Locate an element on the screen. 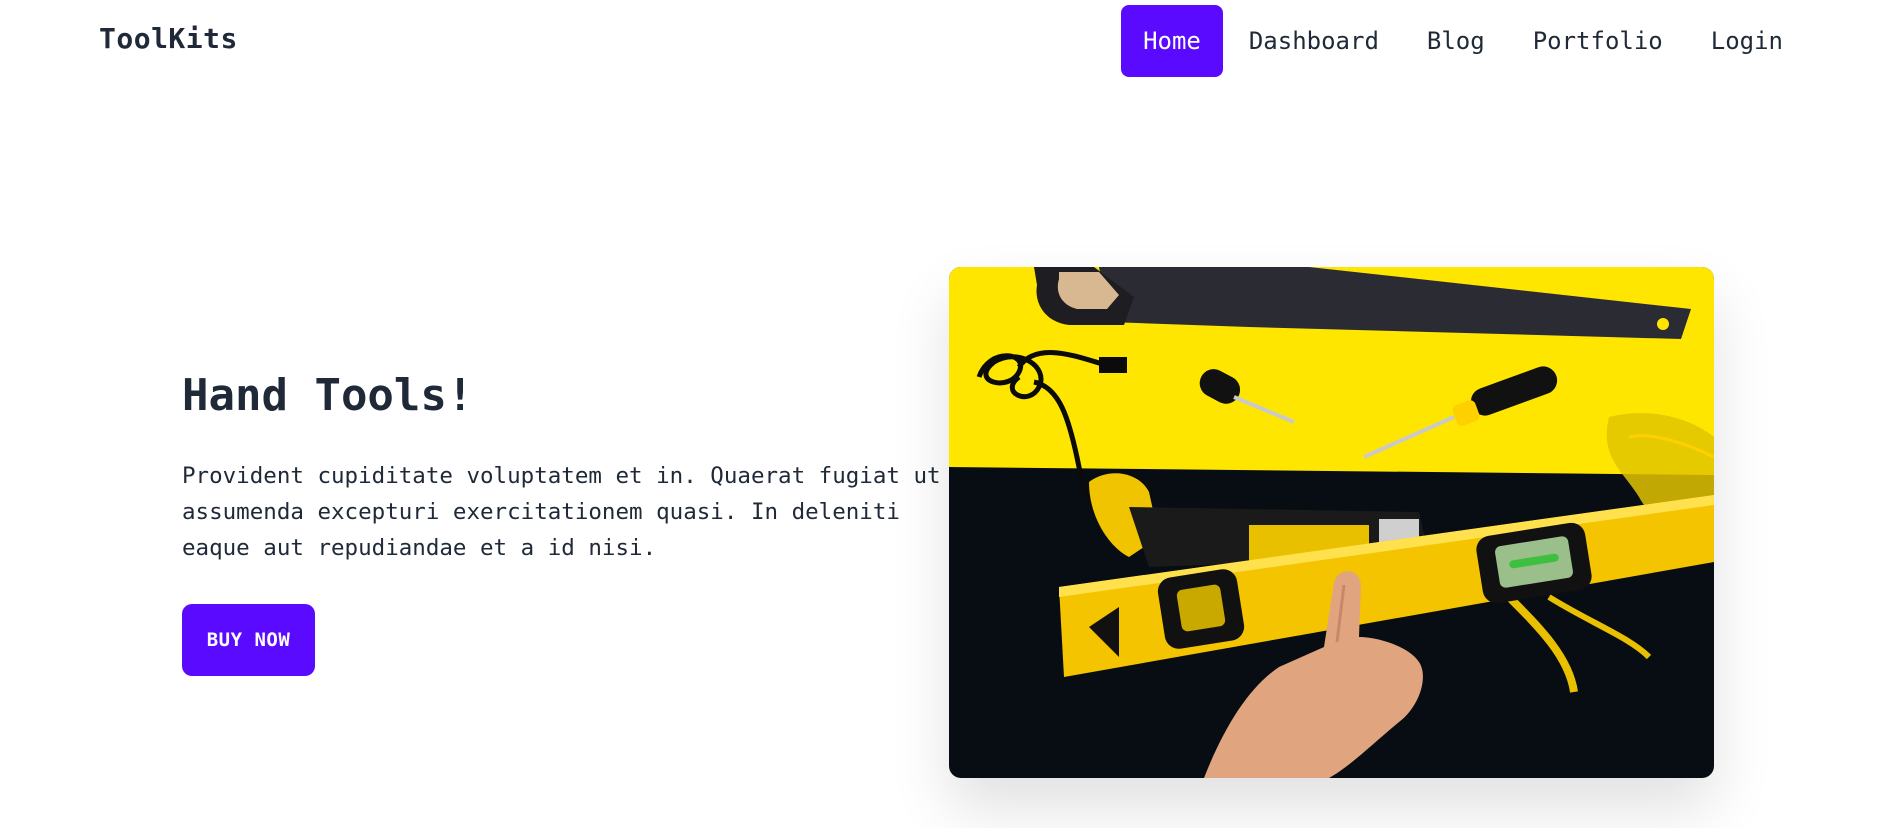 This screenshot has height=828, width=1887. brand-logo: ToolKits is located at coordinates (168, 38).